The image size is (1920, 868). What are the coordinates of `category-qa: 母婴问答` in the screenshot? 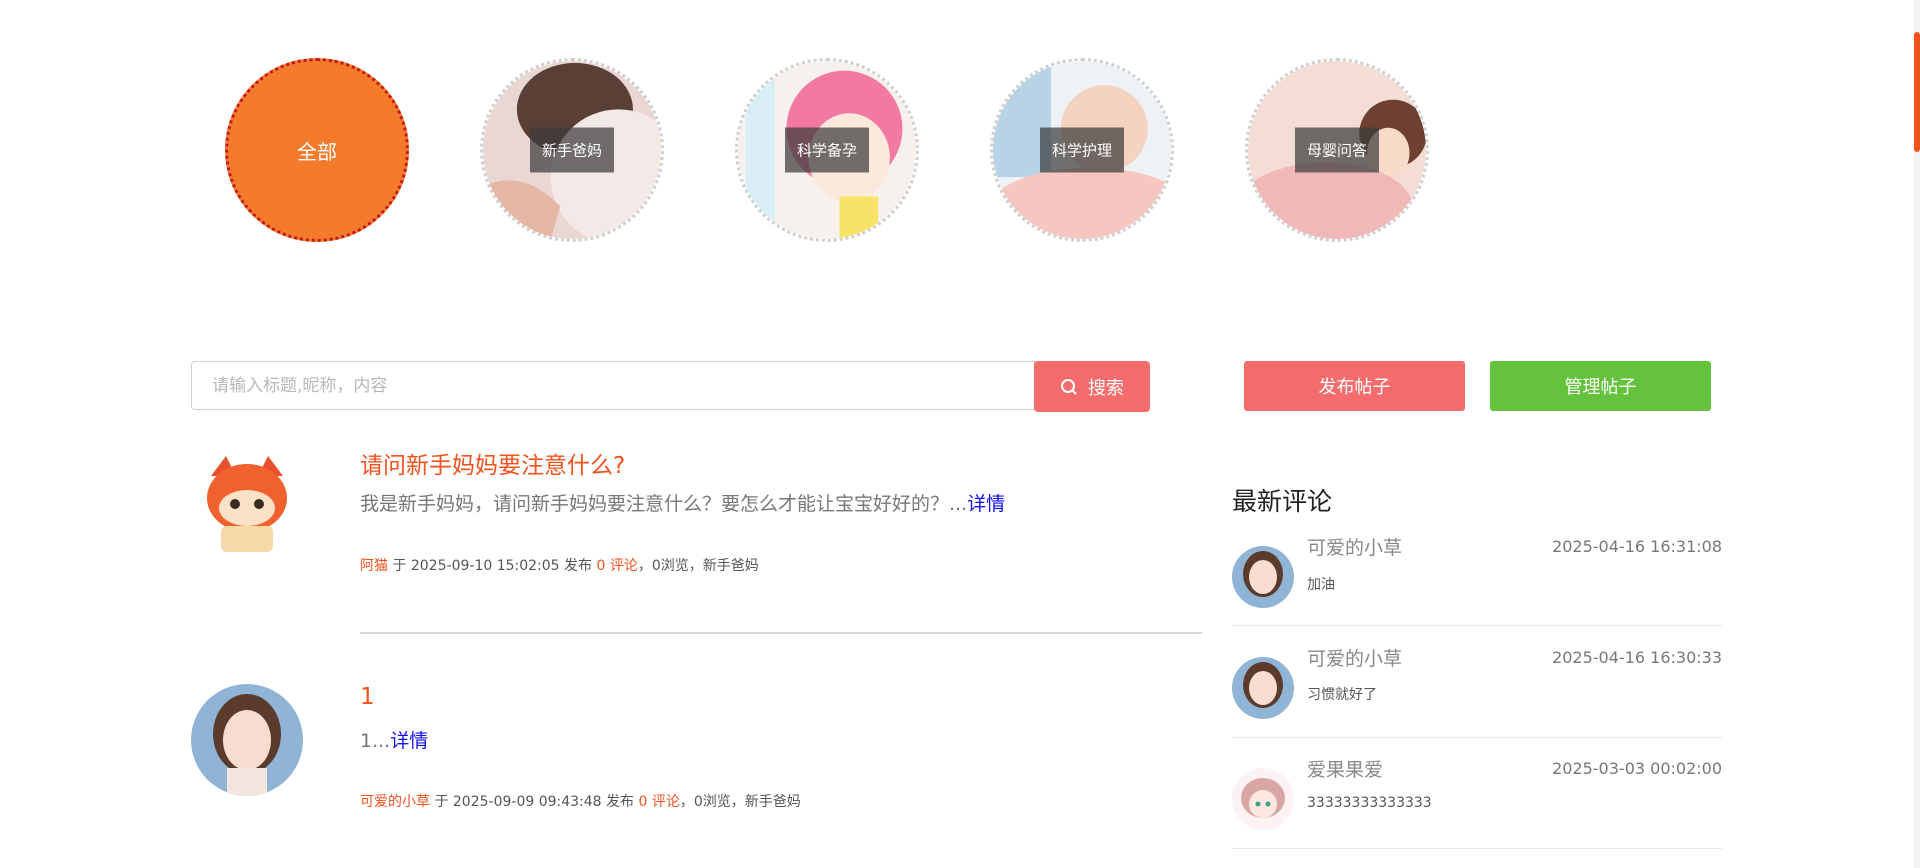 It's located at (1337, 150).